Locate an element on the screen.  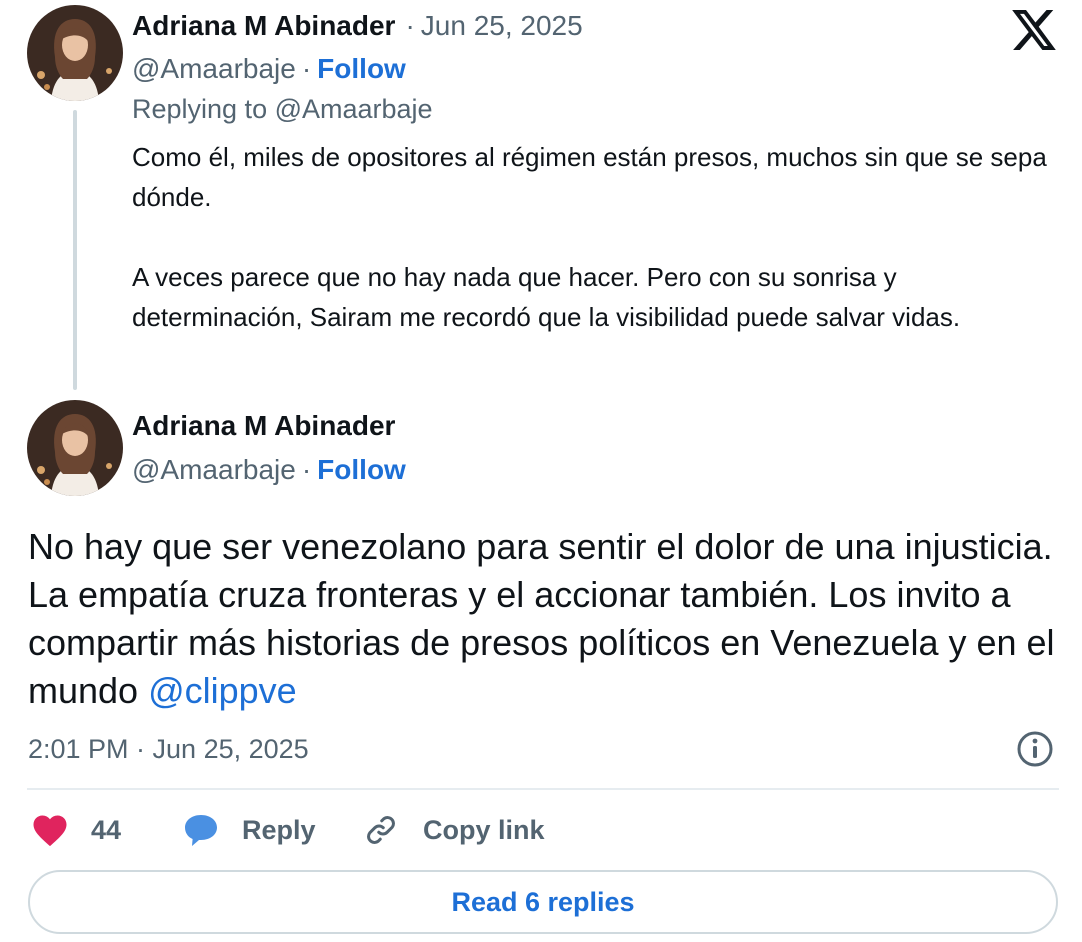
heart-icon is located at coordinates (50, 830).